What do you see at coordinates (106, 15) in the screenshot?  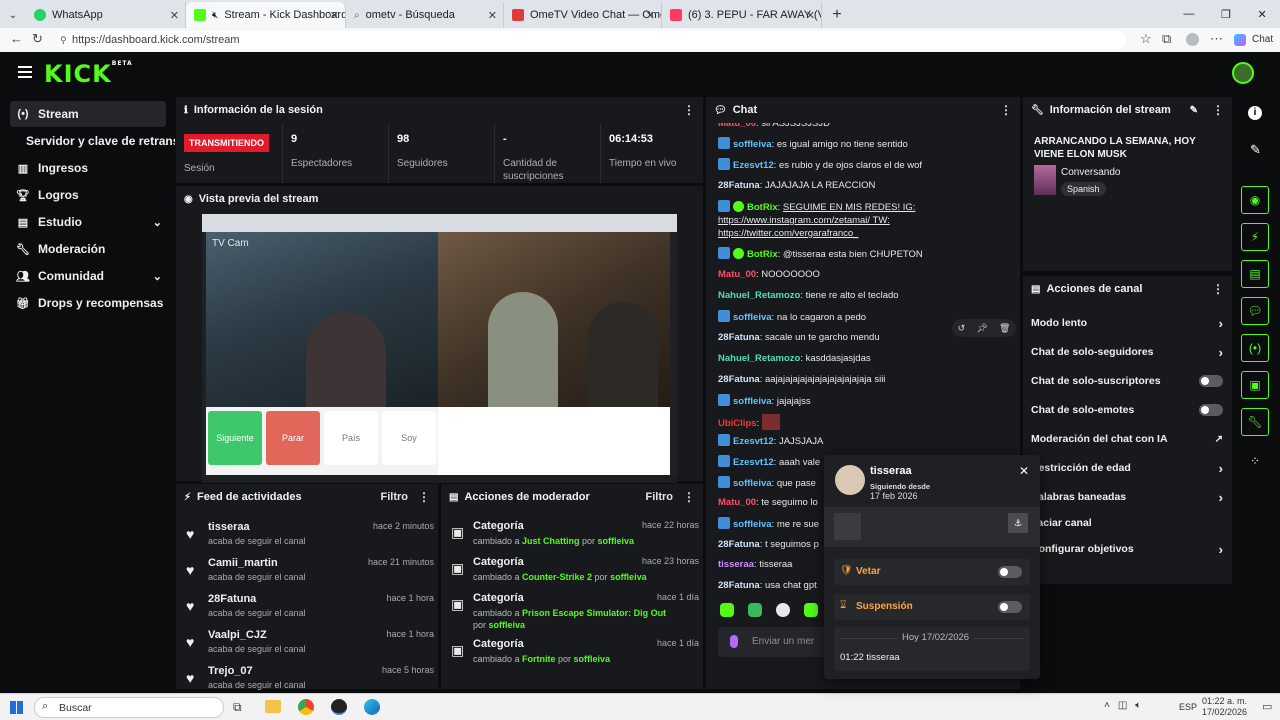 I see `tab-whatsapp: WhatsApp ✕` at bounding box center [106, 15].